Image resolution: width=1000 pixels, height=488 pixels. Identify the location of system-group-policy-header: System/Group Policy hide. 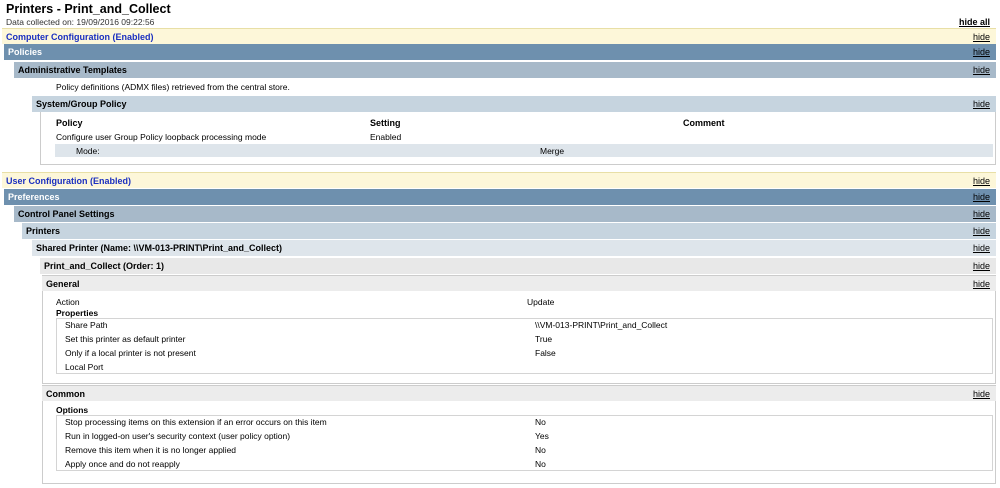
(514, 104).